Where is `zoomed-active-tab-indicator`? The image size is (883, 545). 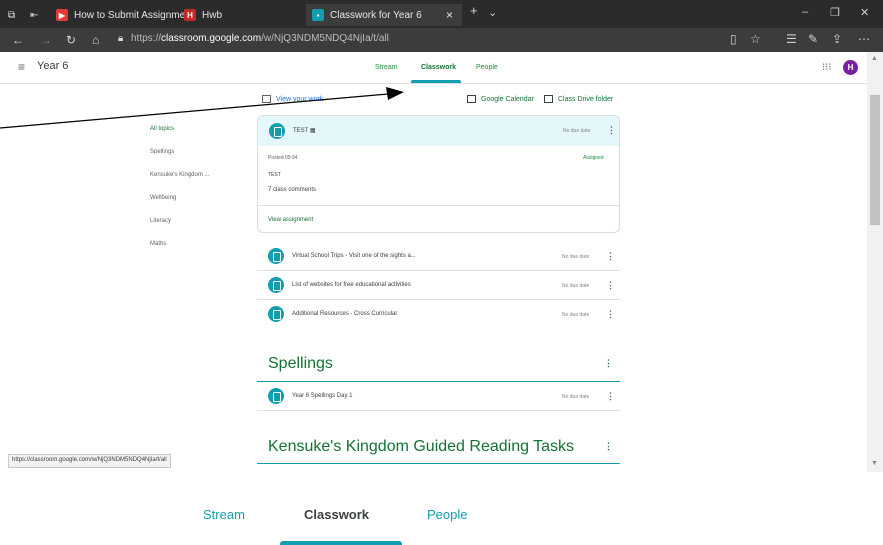 zoomed-active-tab-indicator is located at coordinates (341, 543).